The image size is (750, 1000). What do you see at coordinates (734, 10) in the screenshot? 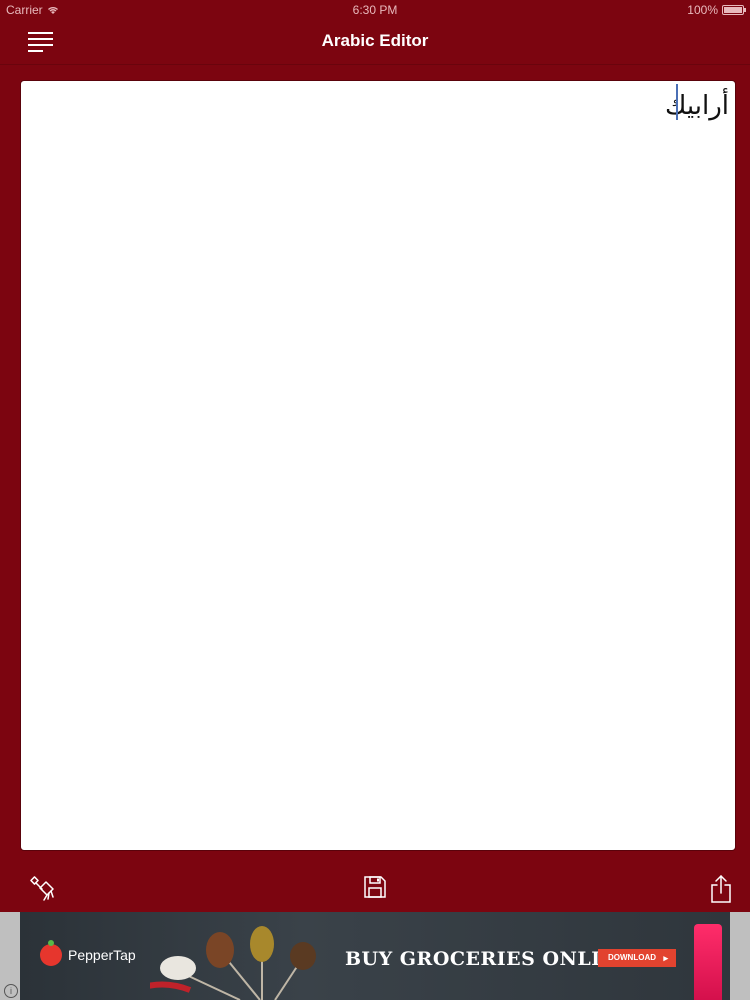
I see `battery-icon` at bounding box center [734, 10].